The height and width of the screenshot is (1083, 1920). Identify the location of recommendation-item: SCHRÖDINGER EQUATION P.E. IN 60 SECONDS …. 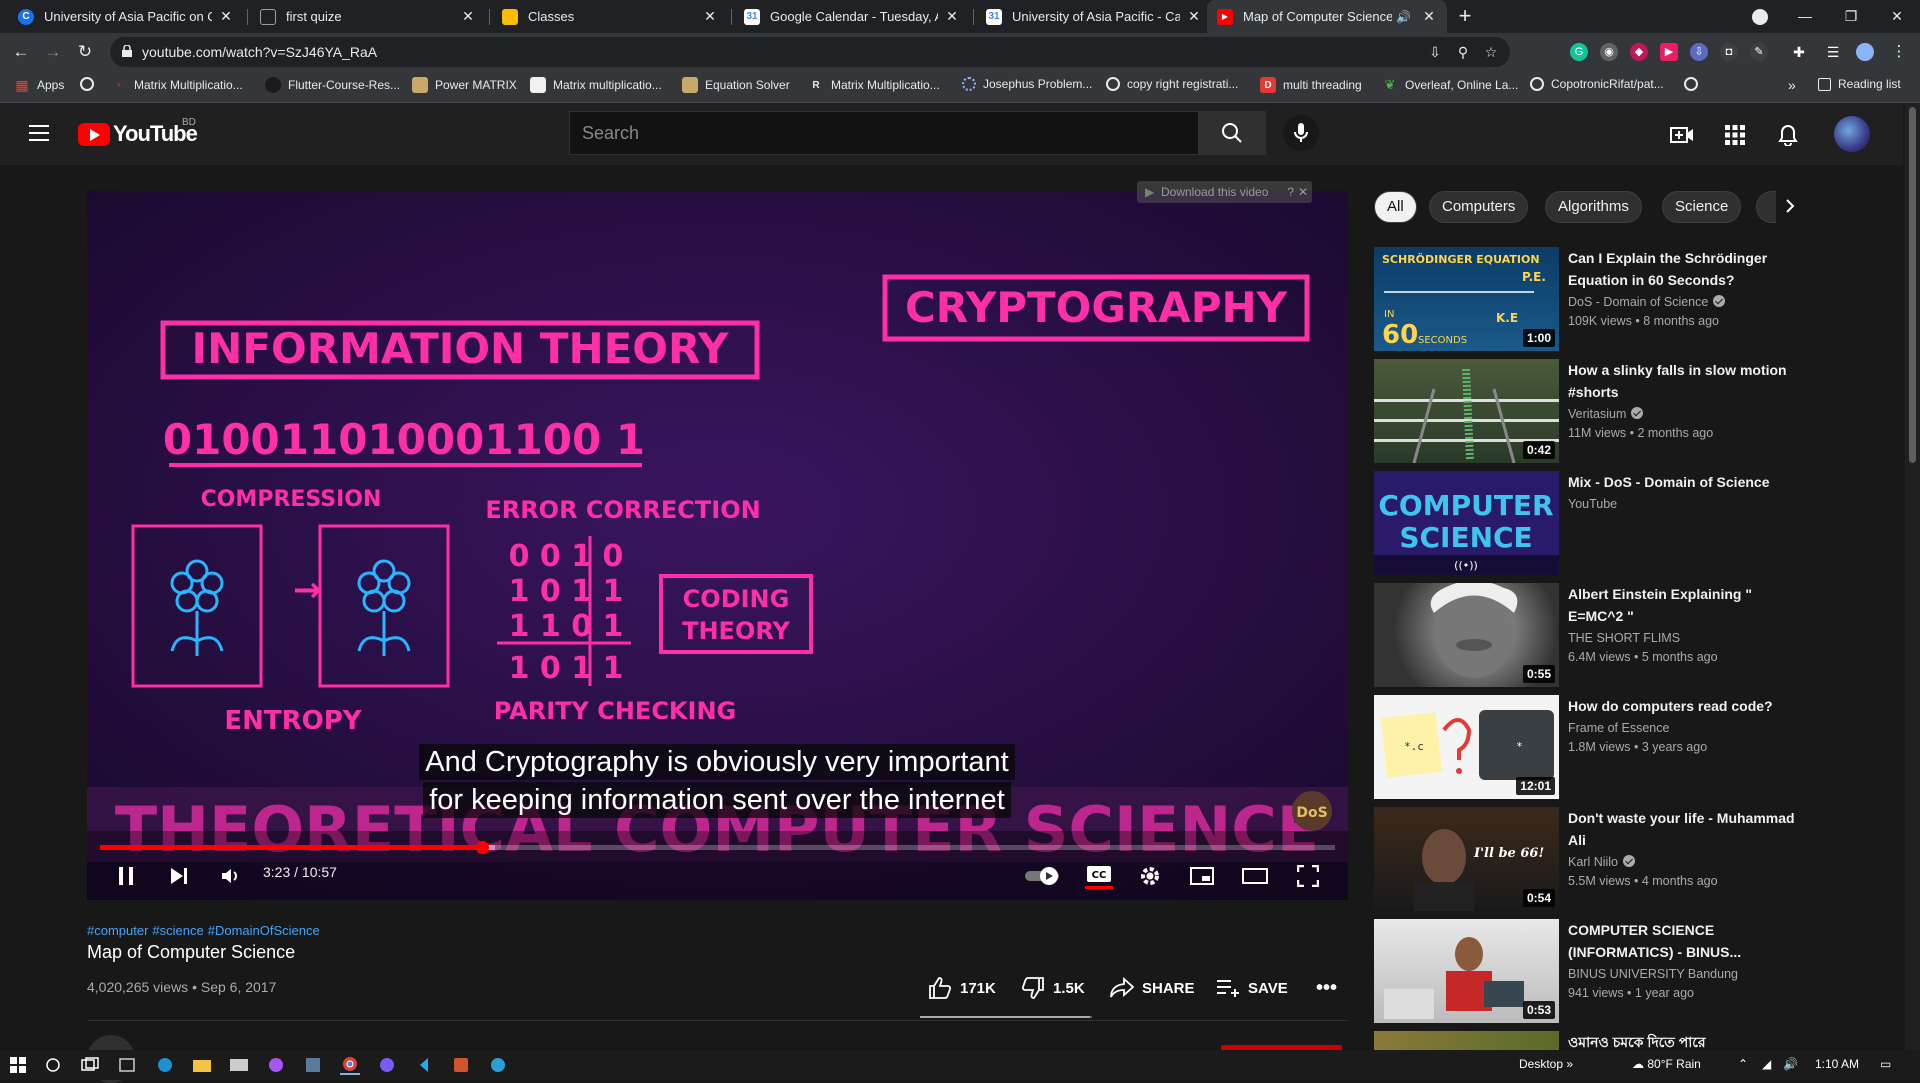
(1584, 299).